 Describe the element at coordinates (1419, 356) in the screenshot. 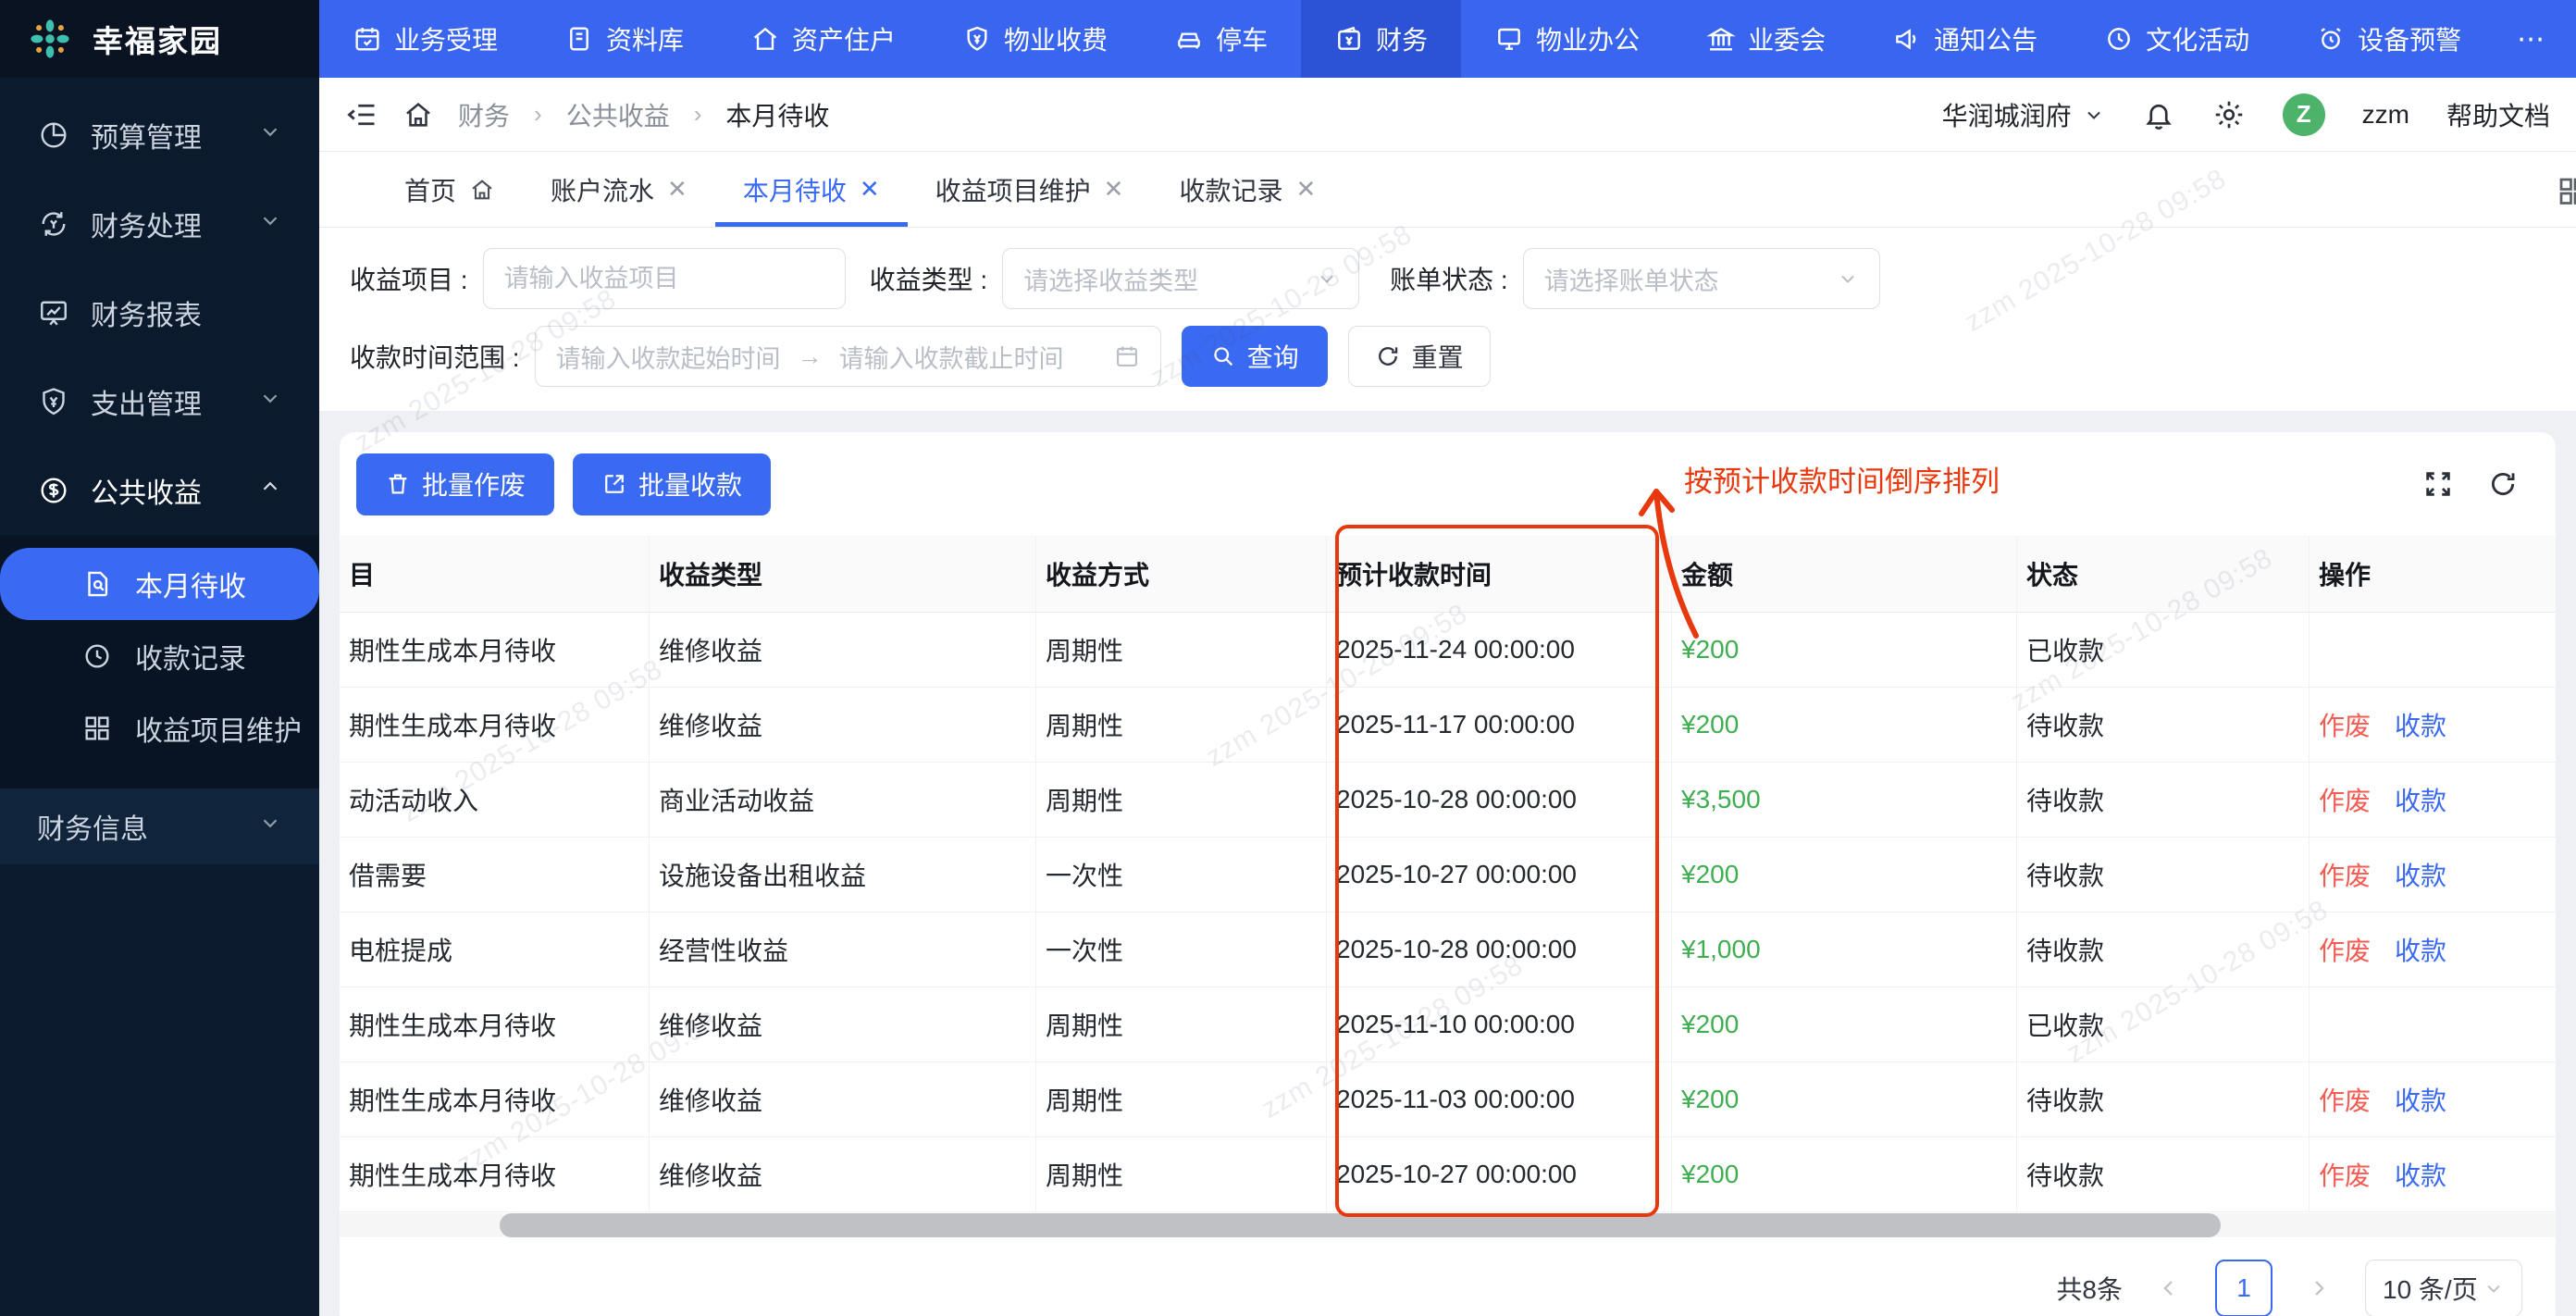

I see `reset-button: 重置` at that location.